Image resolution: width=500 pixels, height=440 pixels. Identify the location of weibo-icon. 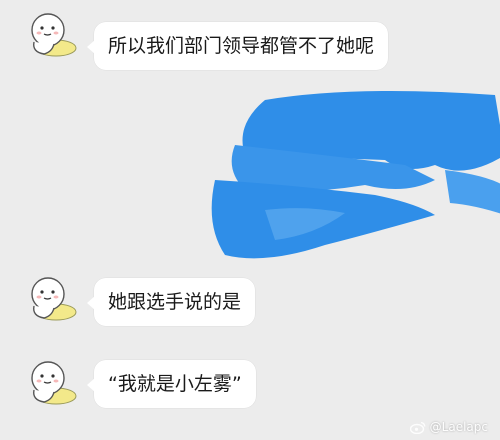
(417, 427).